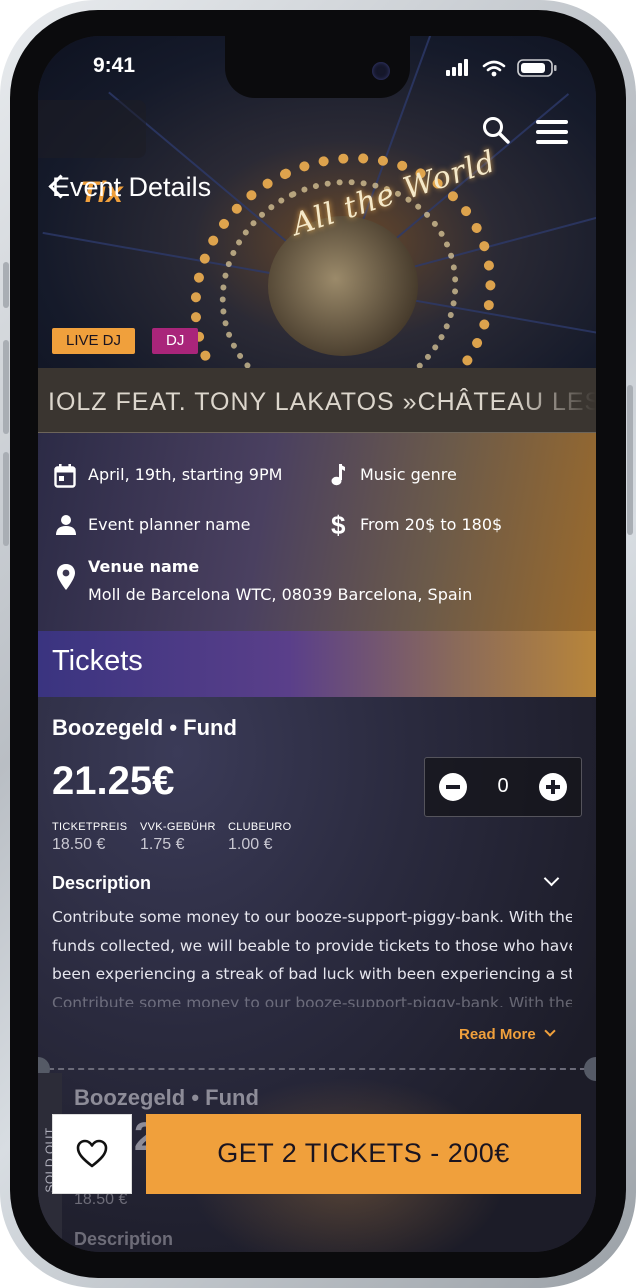 This screenshot has width=636, height=1288. Describe the element at coordinates (114, 65) in the screenshot. I see `status-time: 9:41` at that location.